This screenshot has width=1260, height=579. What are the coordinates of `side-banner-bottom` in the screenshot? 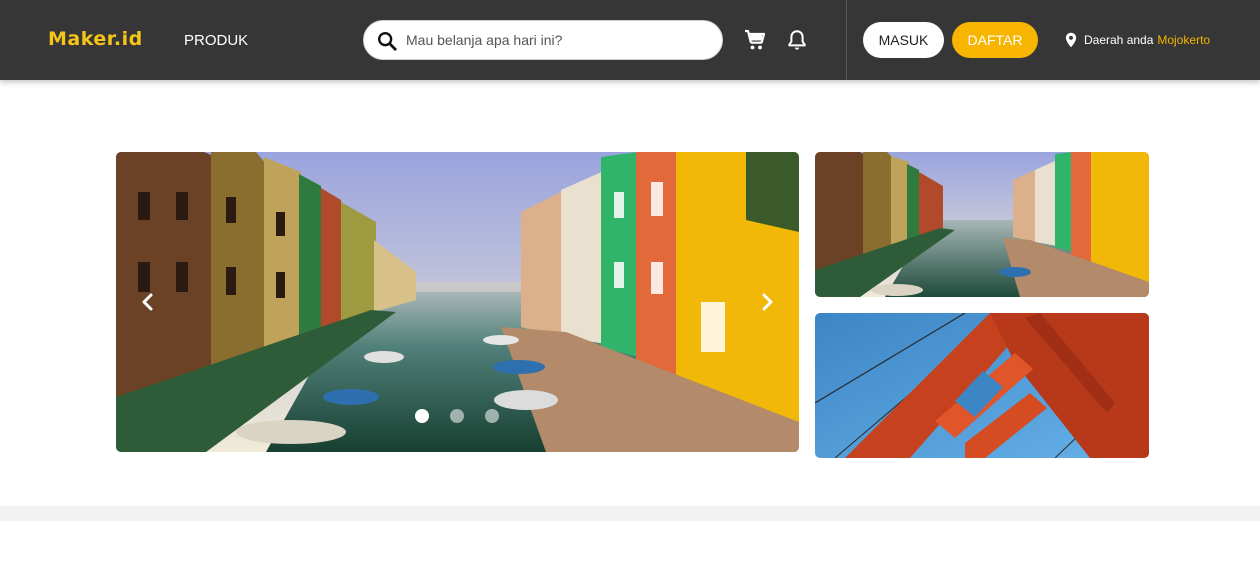 It's located at (982, 385).